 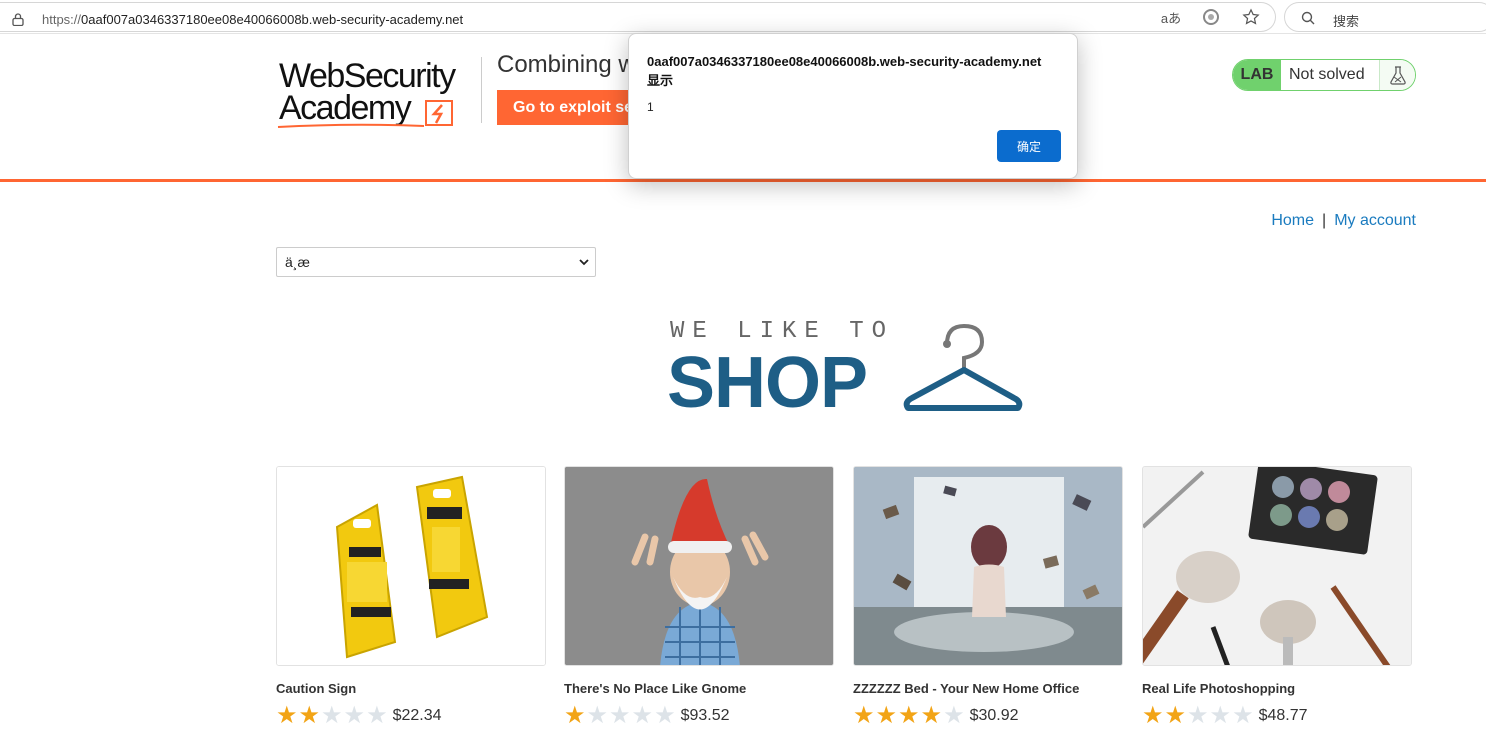 I want to click on product-name: ZZZZZZ Bed - Your New Home Office, so click(x=966, y=688).